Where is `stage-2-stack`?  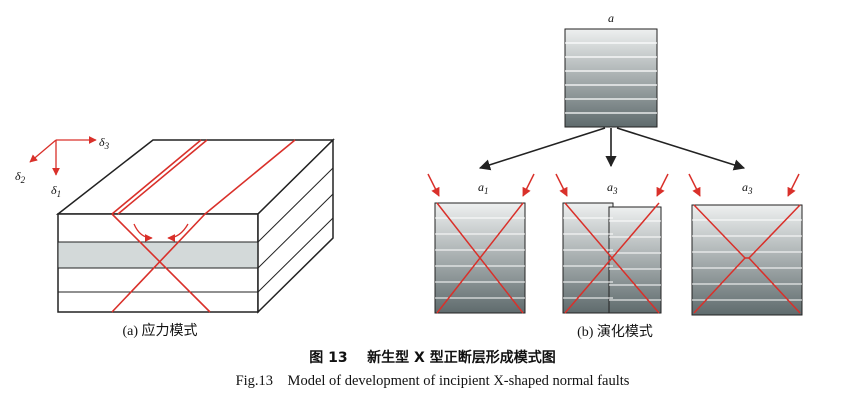 stage-2-stack is located at coordinates (612, 243).